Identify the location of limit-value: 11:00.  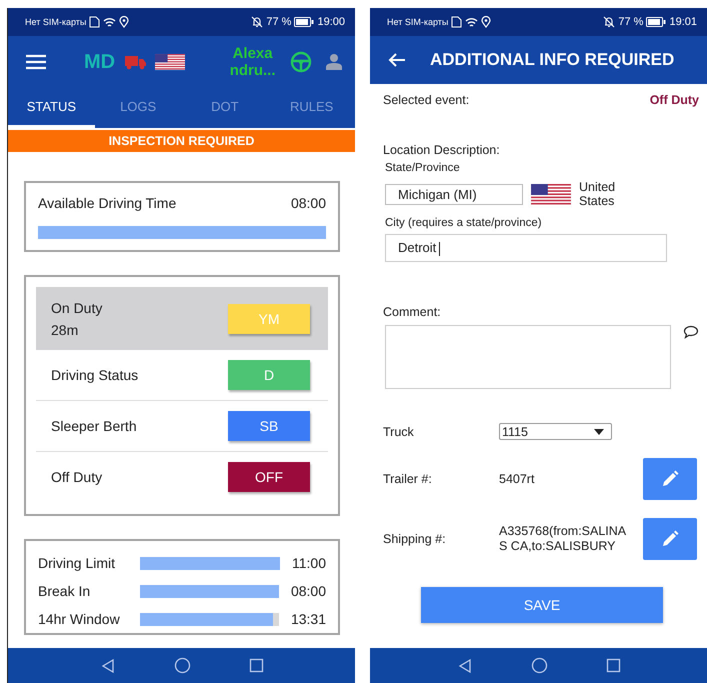
(309, 563).